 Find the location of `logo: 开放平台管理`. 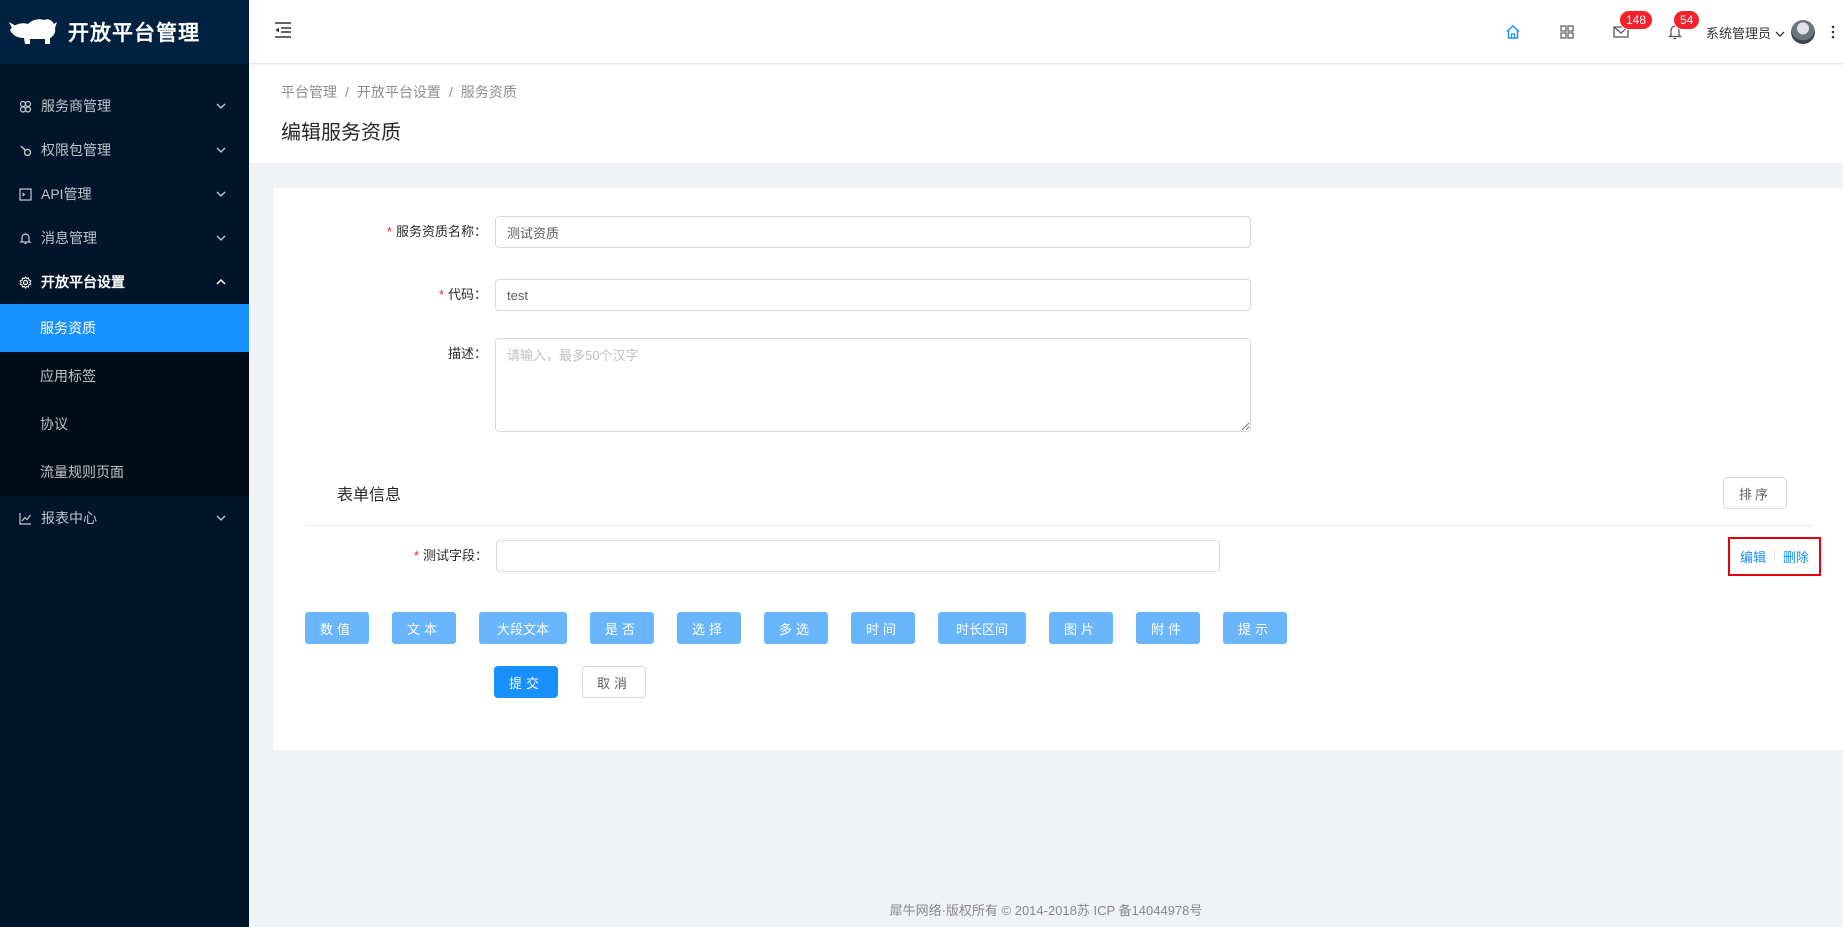

logo: 开放平台管理 is located at coordinates (124, 32).